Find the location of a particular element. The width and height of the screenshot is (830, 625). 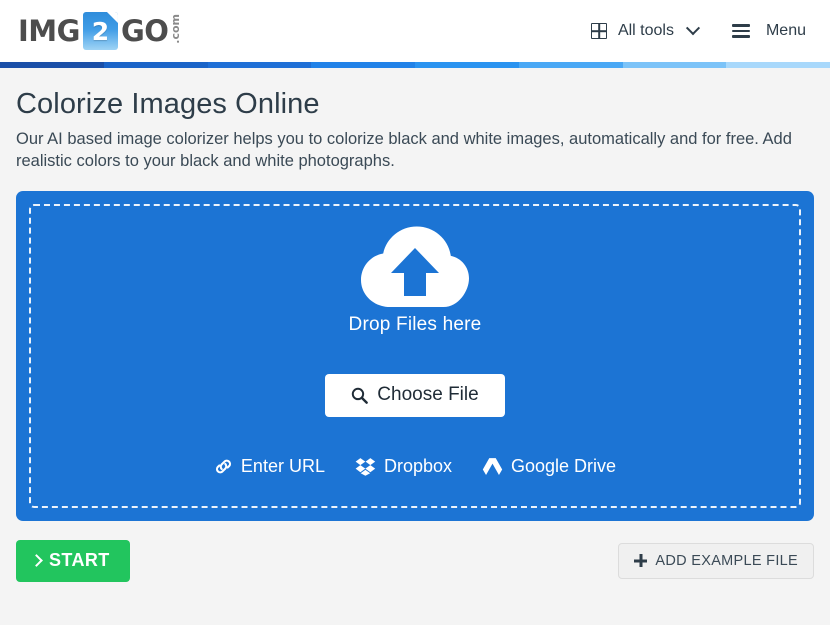

enter-url-link: Enter URL is located at coordinates (269, 466).